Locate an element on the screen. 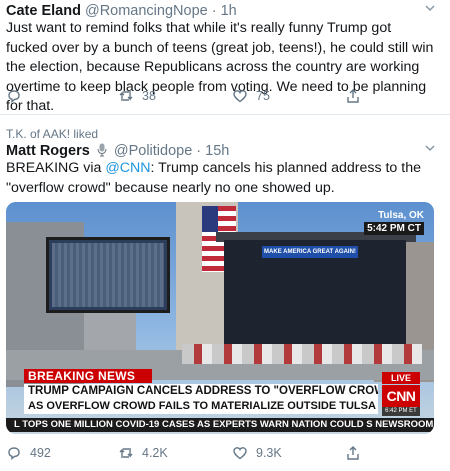 This screenshot has height=471, width=450. author-handle: @Politidope is located at coordinates (153, 151).